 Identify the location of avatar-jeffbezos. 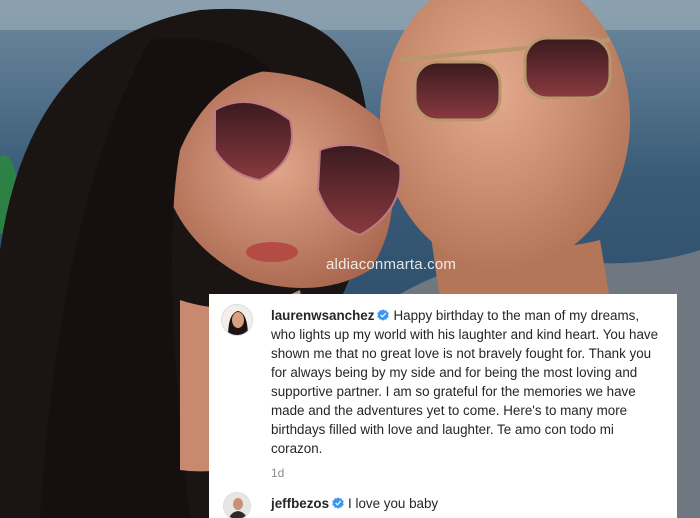
(237, 505).